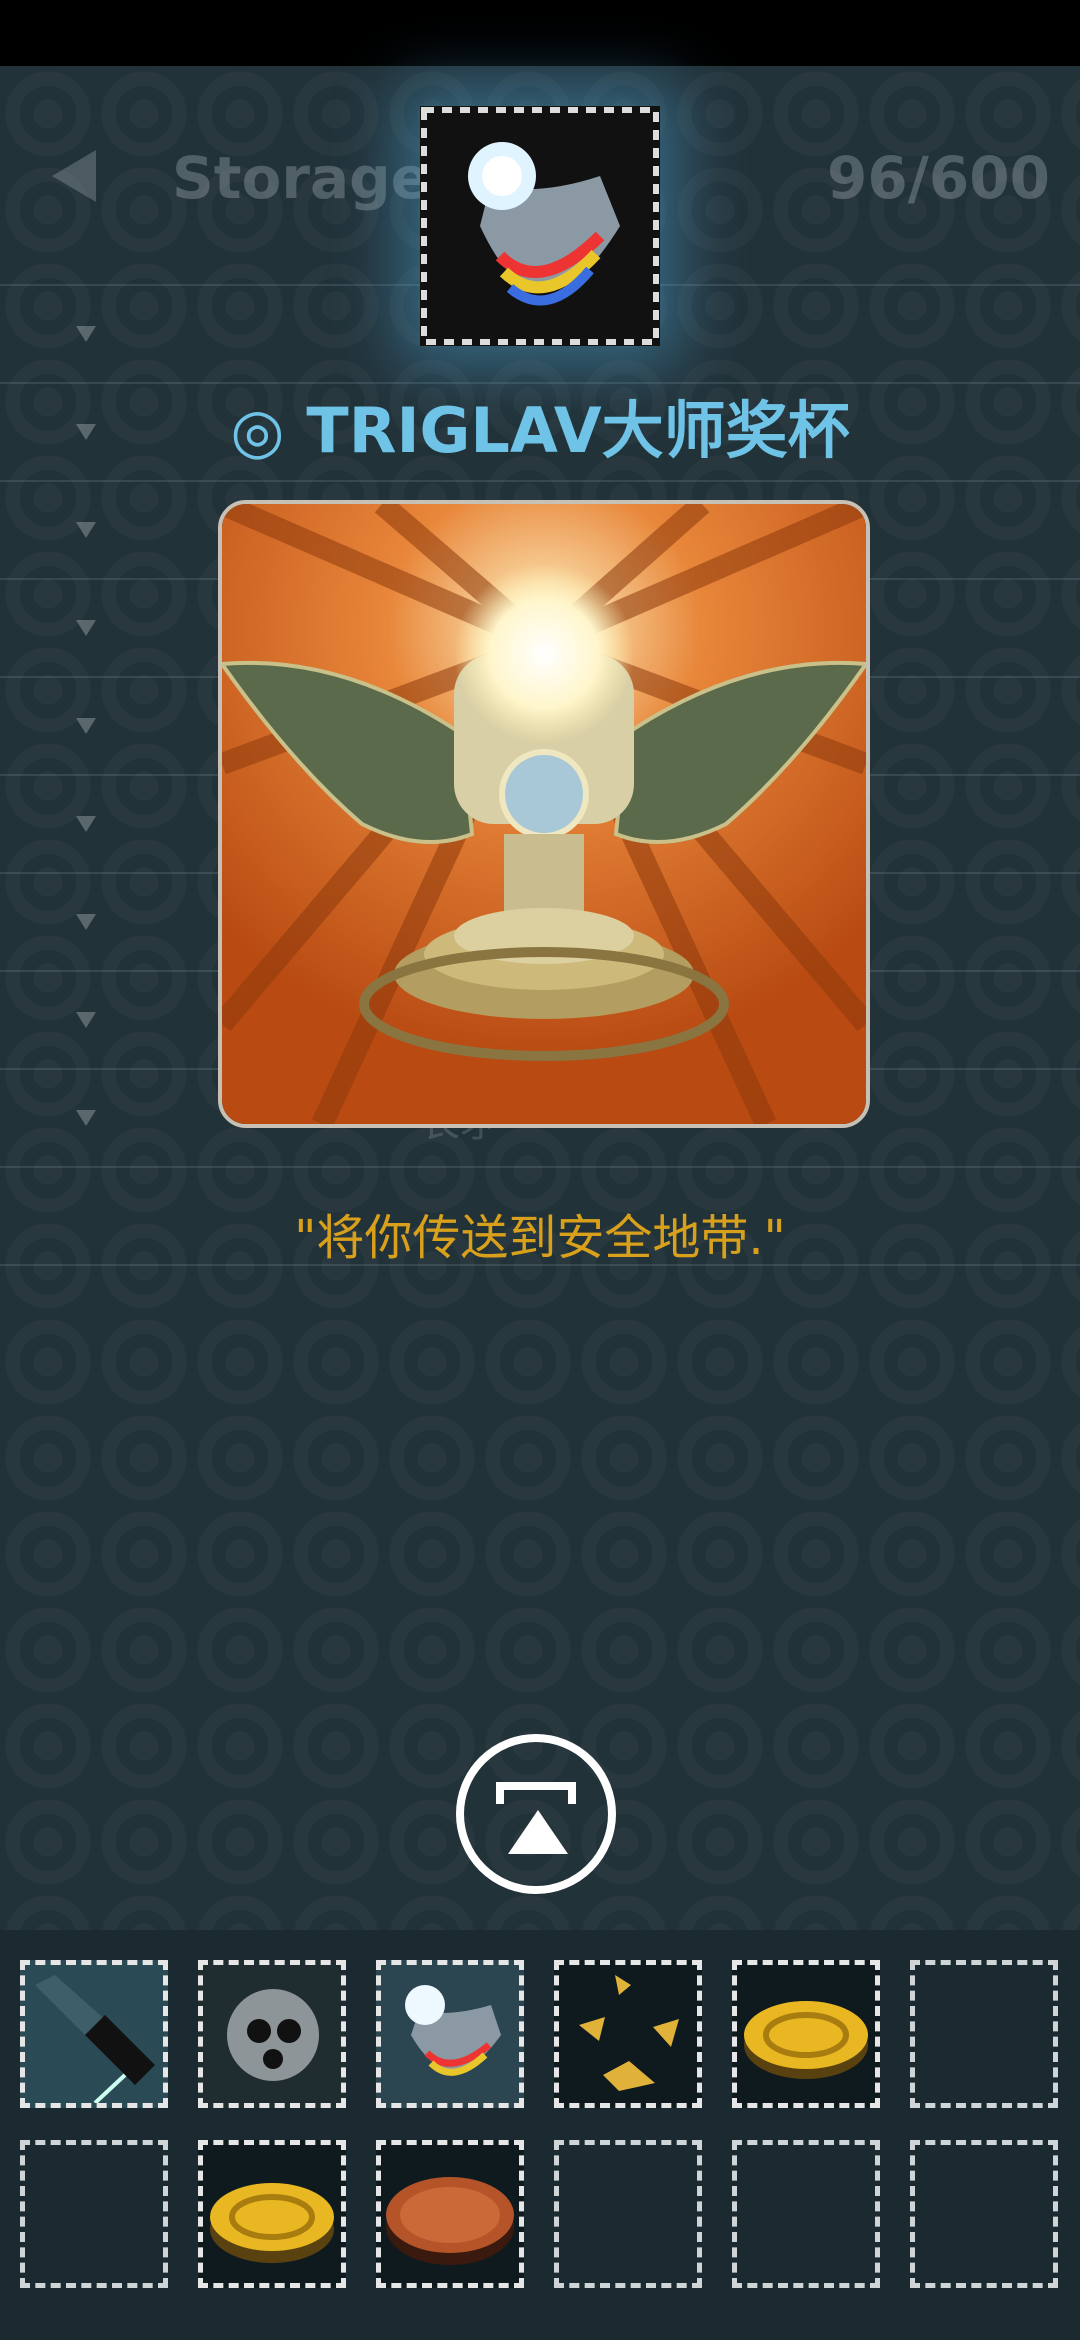 The image size is (1080, 2340). What do you see at coordinates (95, 2039) in the screenshot?
I see `blade-icon` at bounding box center [95, 2039].